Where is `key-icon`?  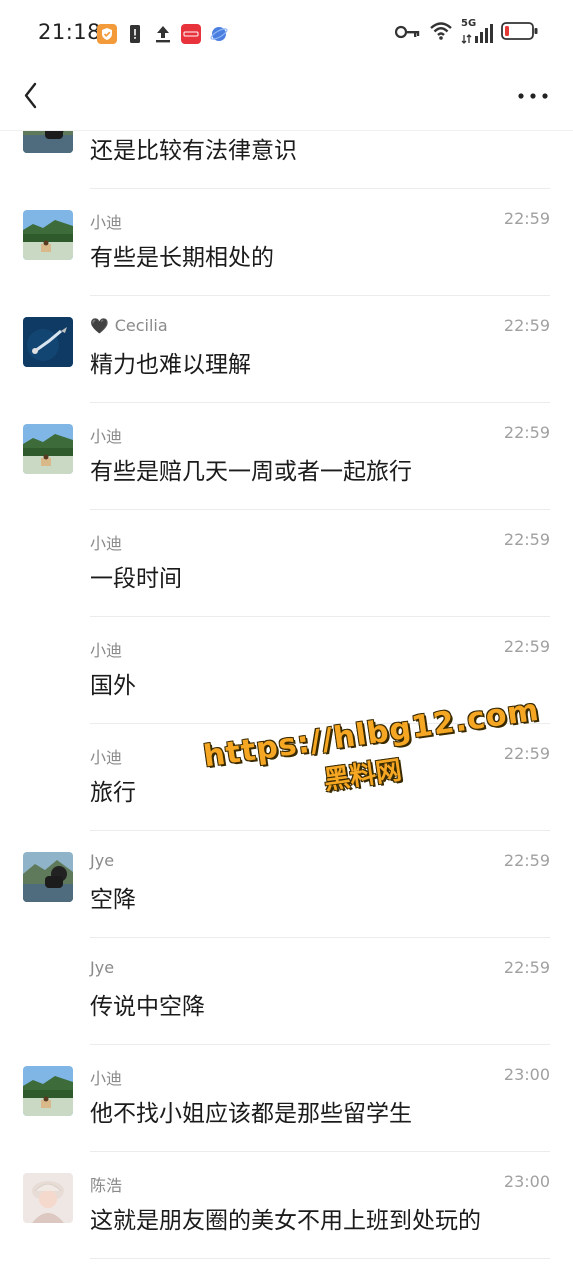 key-icon is located at coordinates (407, 33).